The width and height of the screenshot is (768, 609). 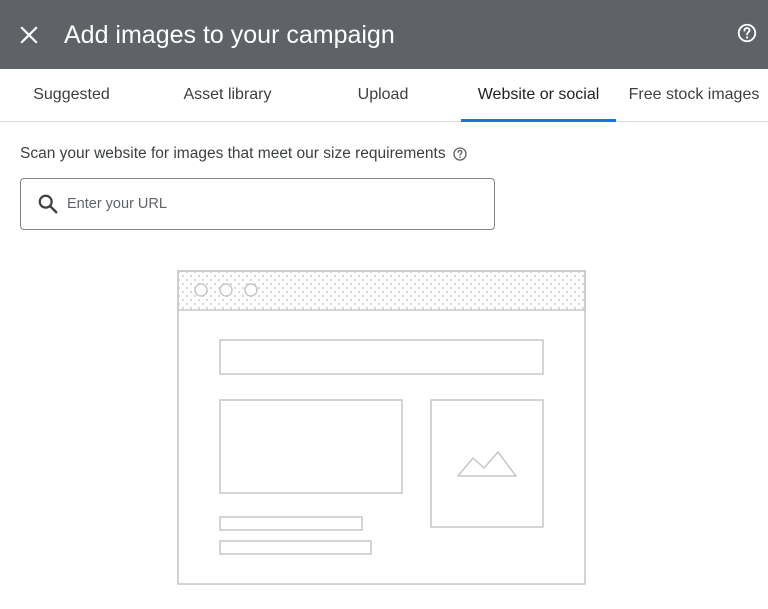 I want to click on tab-asset-library: Asset library, so click(x=227, y=95).